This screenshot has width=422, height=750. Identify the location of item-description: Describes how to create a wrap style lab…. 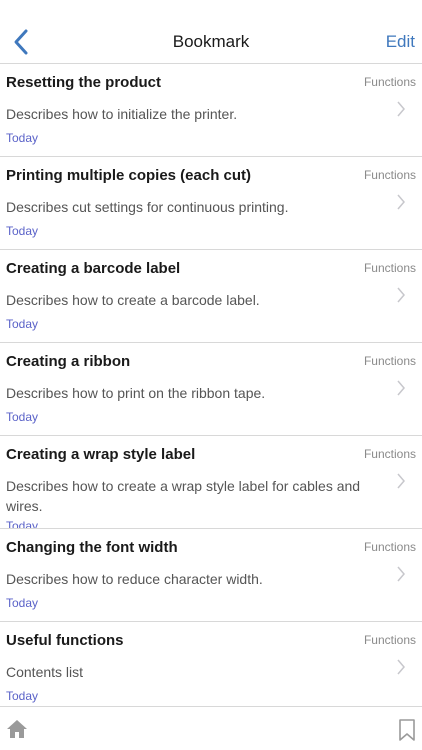
(183, 495).